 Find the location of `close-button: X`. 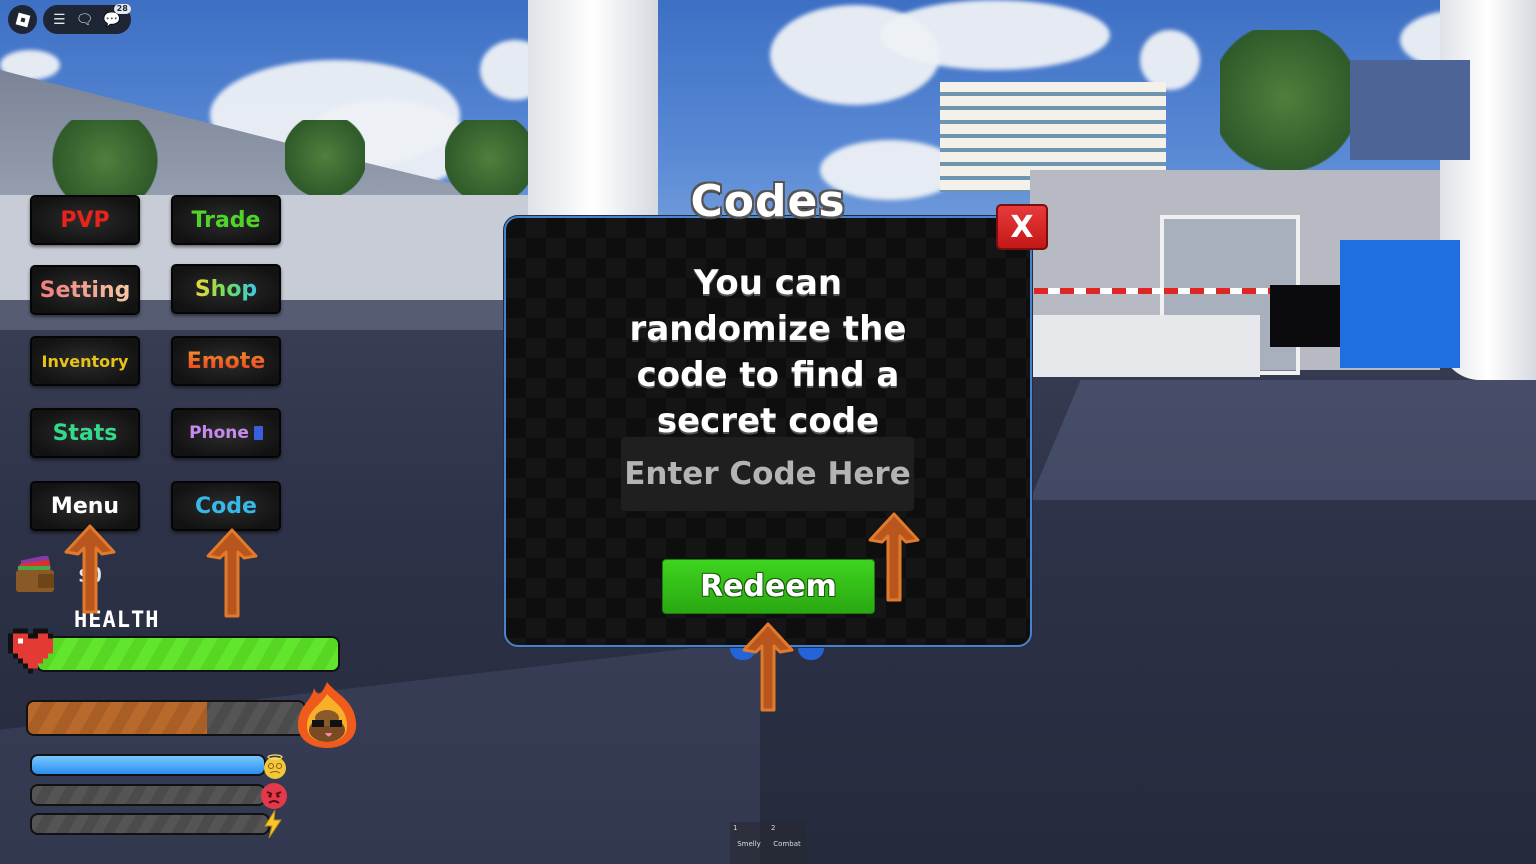

close-button: X is located at coordinates (1022, 227).